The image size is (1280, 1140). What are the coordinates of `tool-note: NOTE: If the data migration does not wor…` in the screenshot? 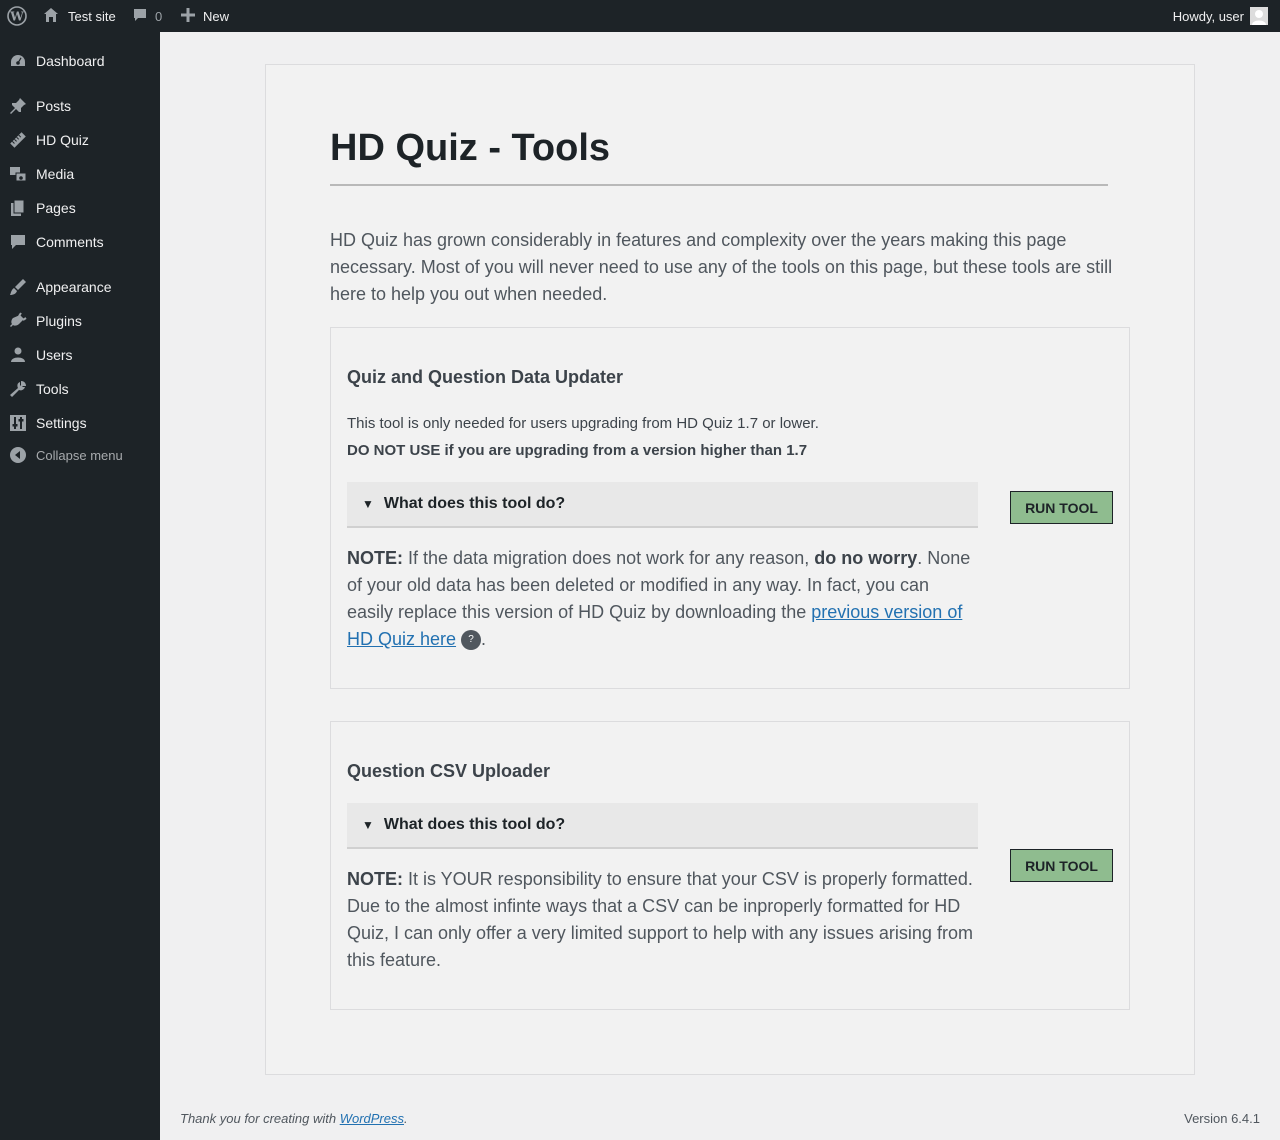 It's located at (662, 599).